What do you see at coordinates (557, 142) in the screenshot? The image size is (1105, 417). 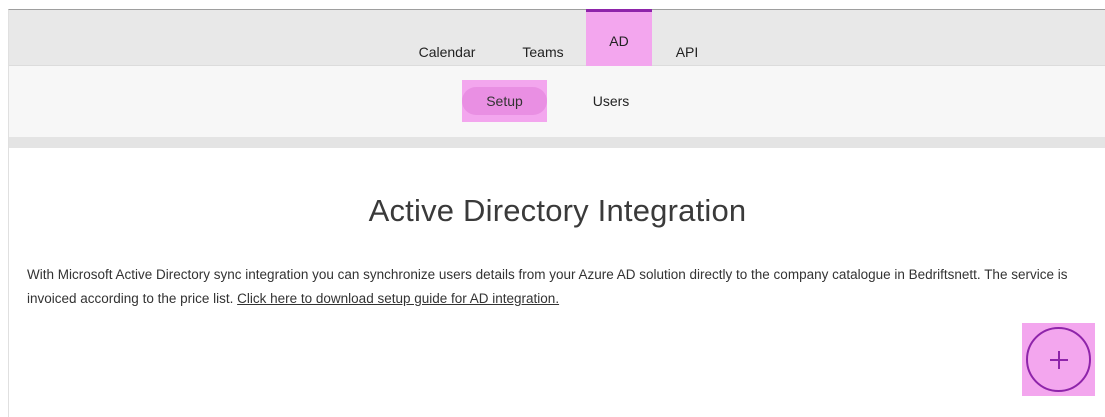 I see `sub-navigation-divider` at bounding box center [557, 142].